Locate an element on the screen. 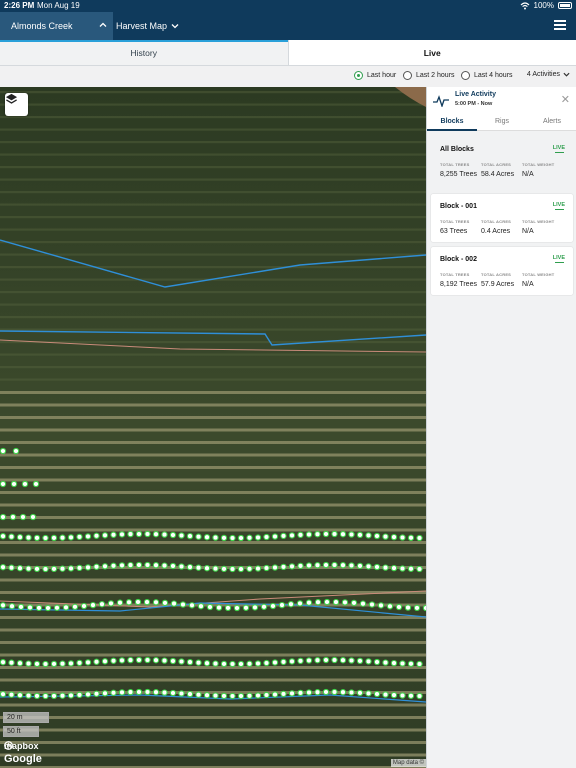  block-name: All Blocks is located at coordinates (457, 149).